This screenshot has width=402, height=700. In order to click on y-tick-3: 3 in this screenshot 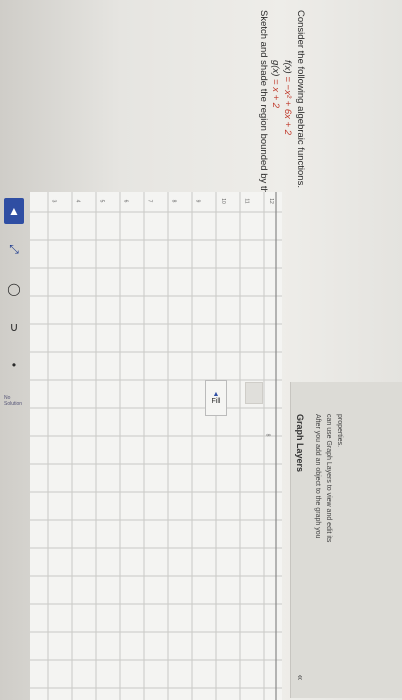, I will do `click(53, 201)`.